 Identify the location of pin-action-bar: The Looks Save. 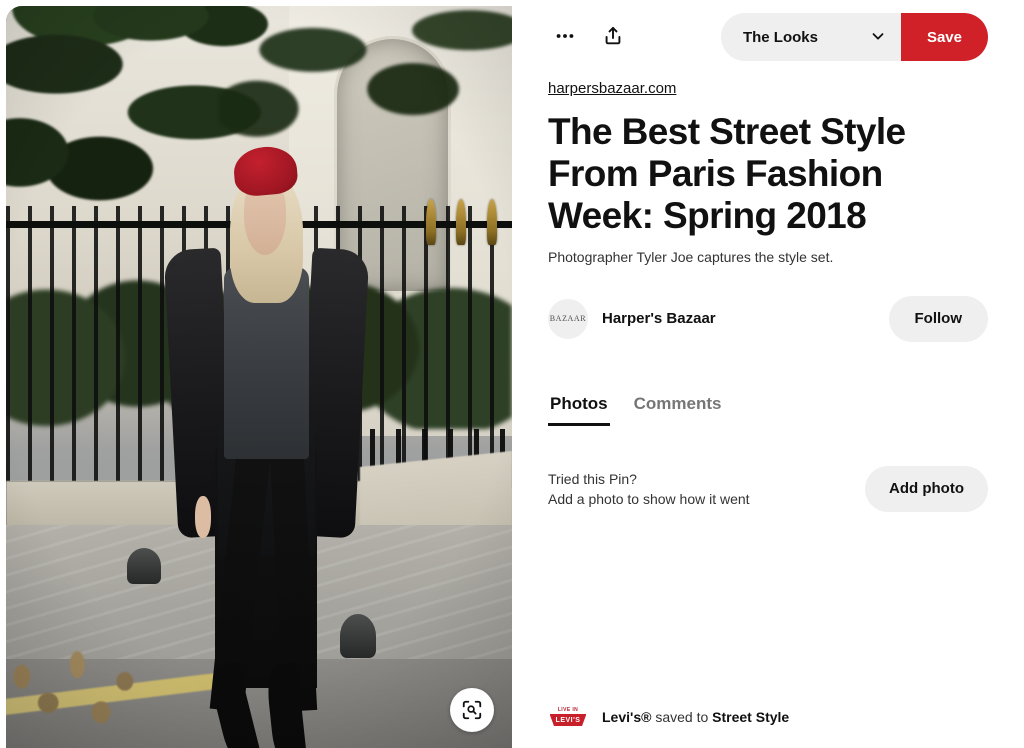
(768, 37).